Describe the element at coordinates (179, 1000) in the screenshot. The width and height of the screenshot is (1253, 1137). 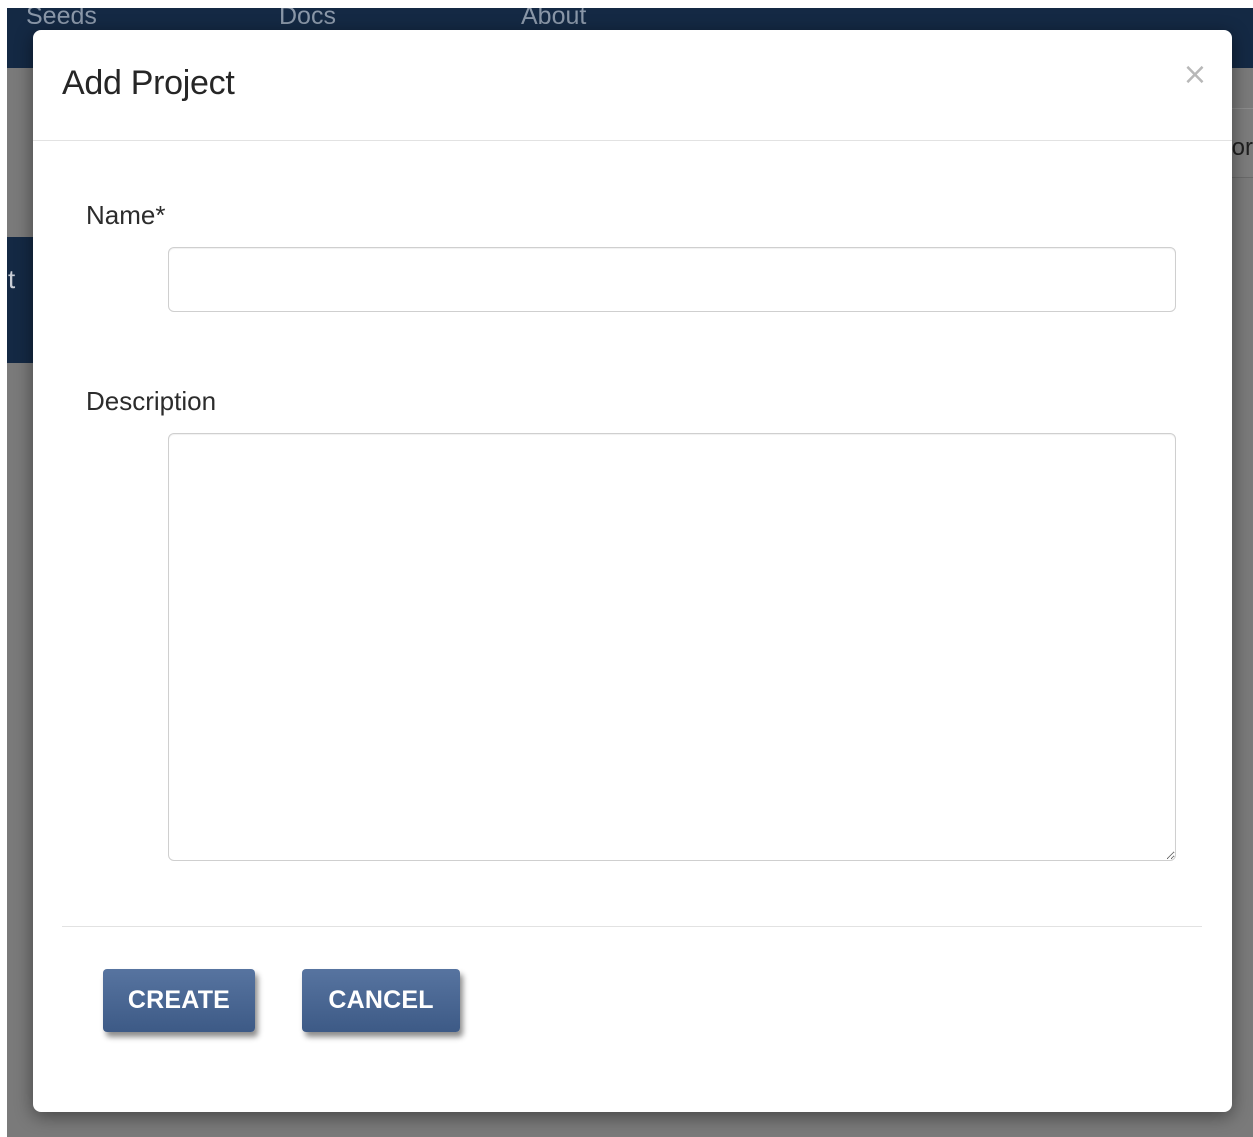
I see `create-button: CREATE` at that location.